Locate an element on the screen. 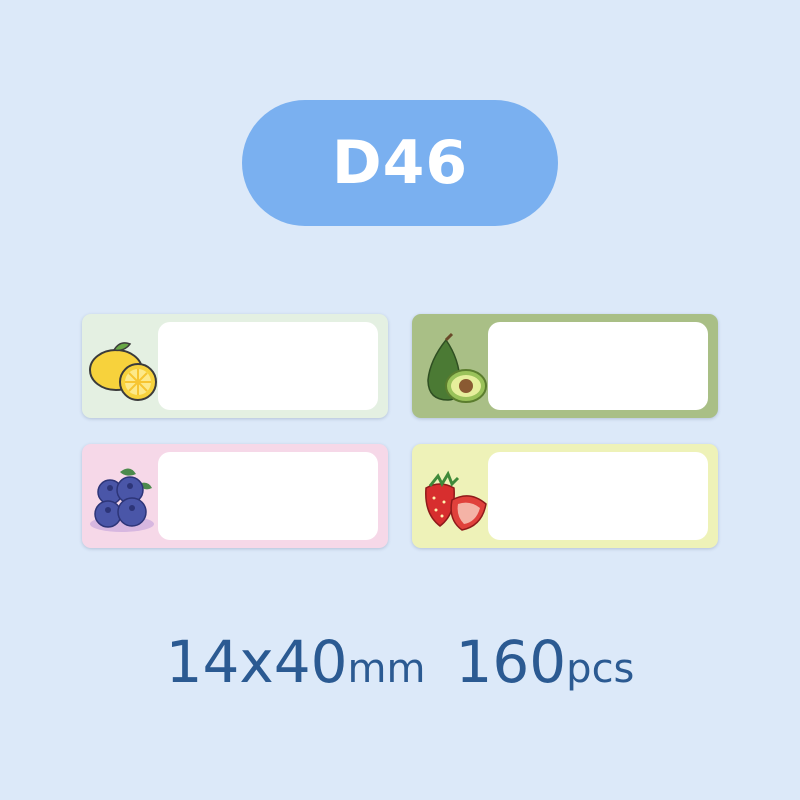 The image size is (800, 800). strawberry-icon is located at coordinates (456, 500).